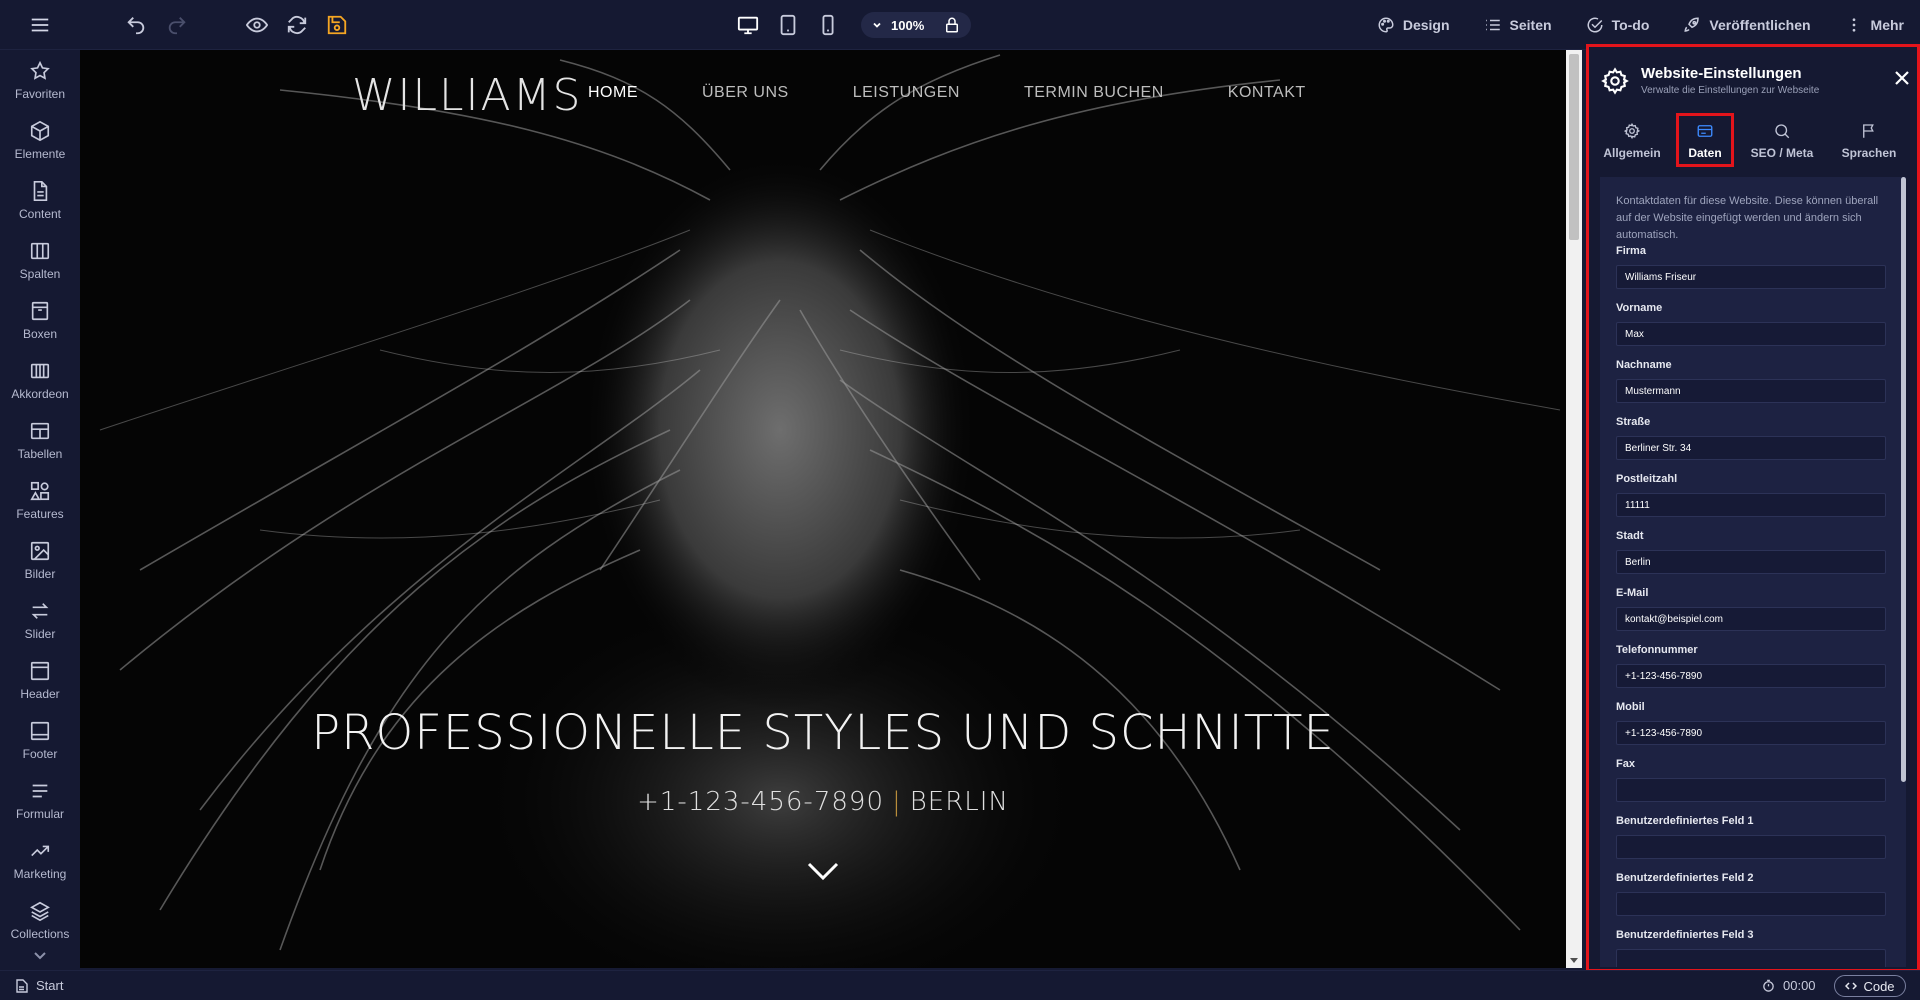 The height and width of the screenshot is (1000, 1920). What do you see at coordinates (1705, 140) in the screenshot?
I see `active-tab-highlight` at bounding box center [1705, 140].